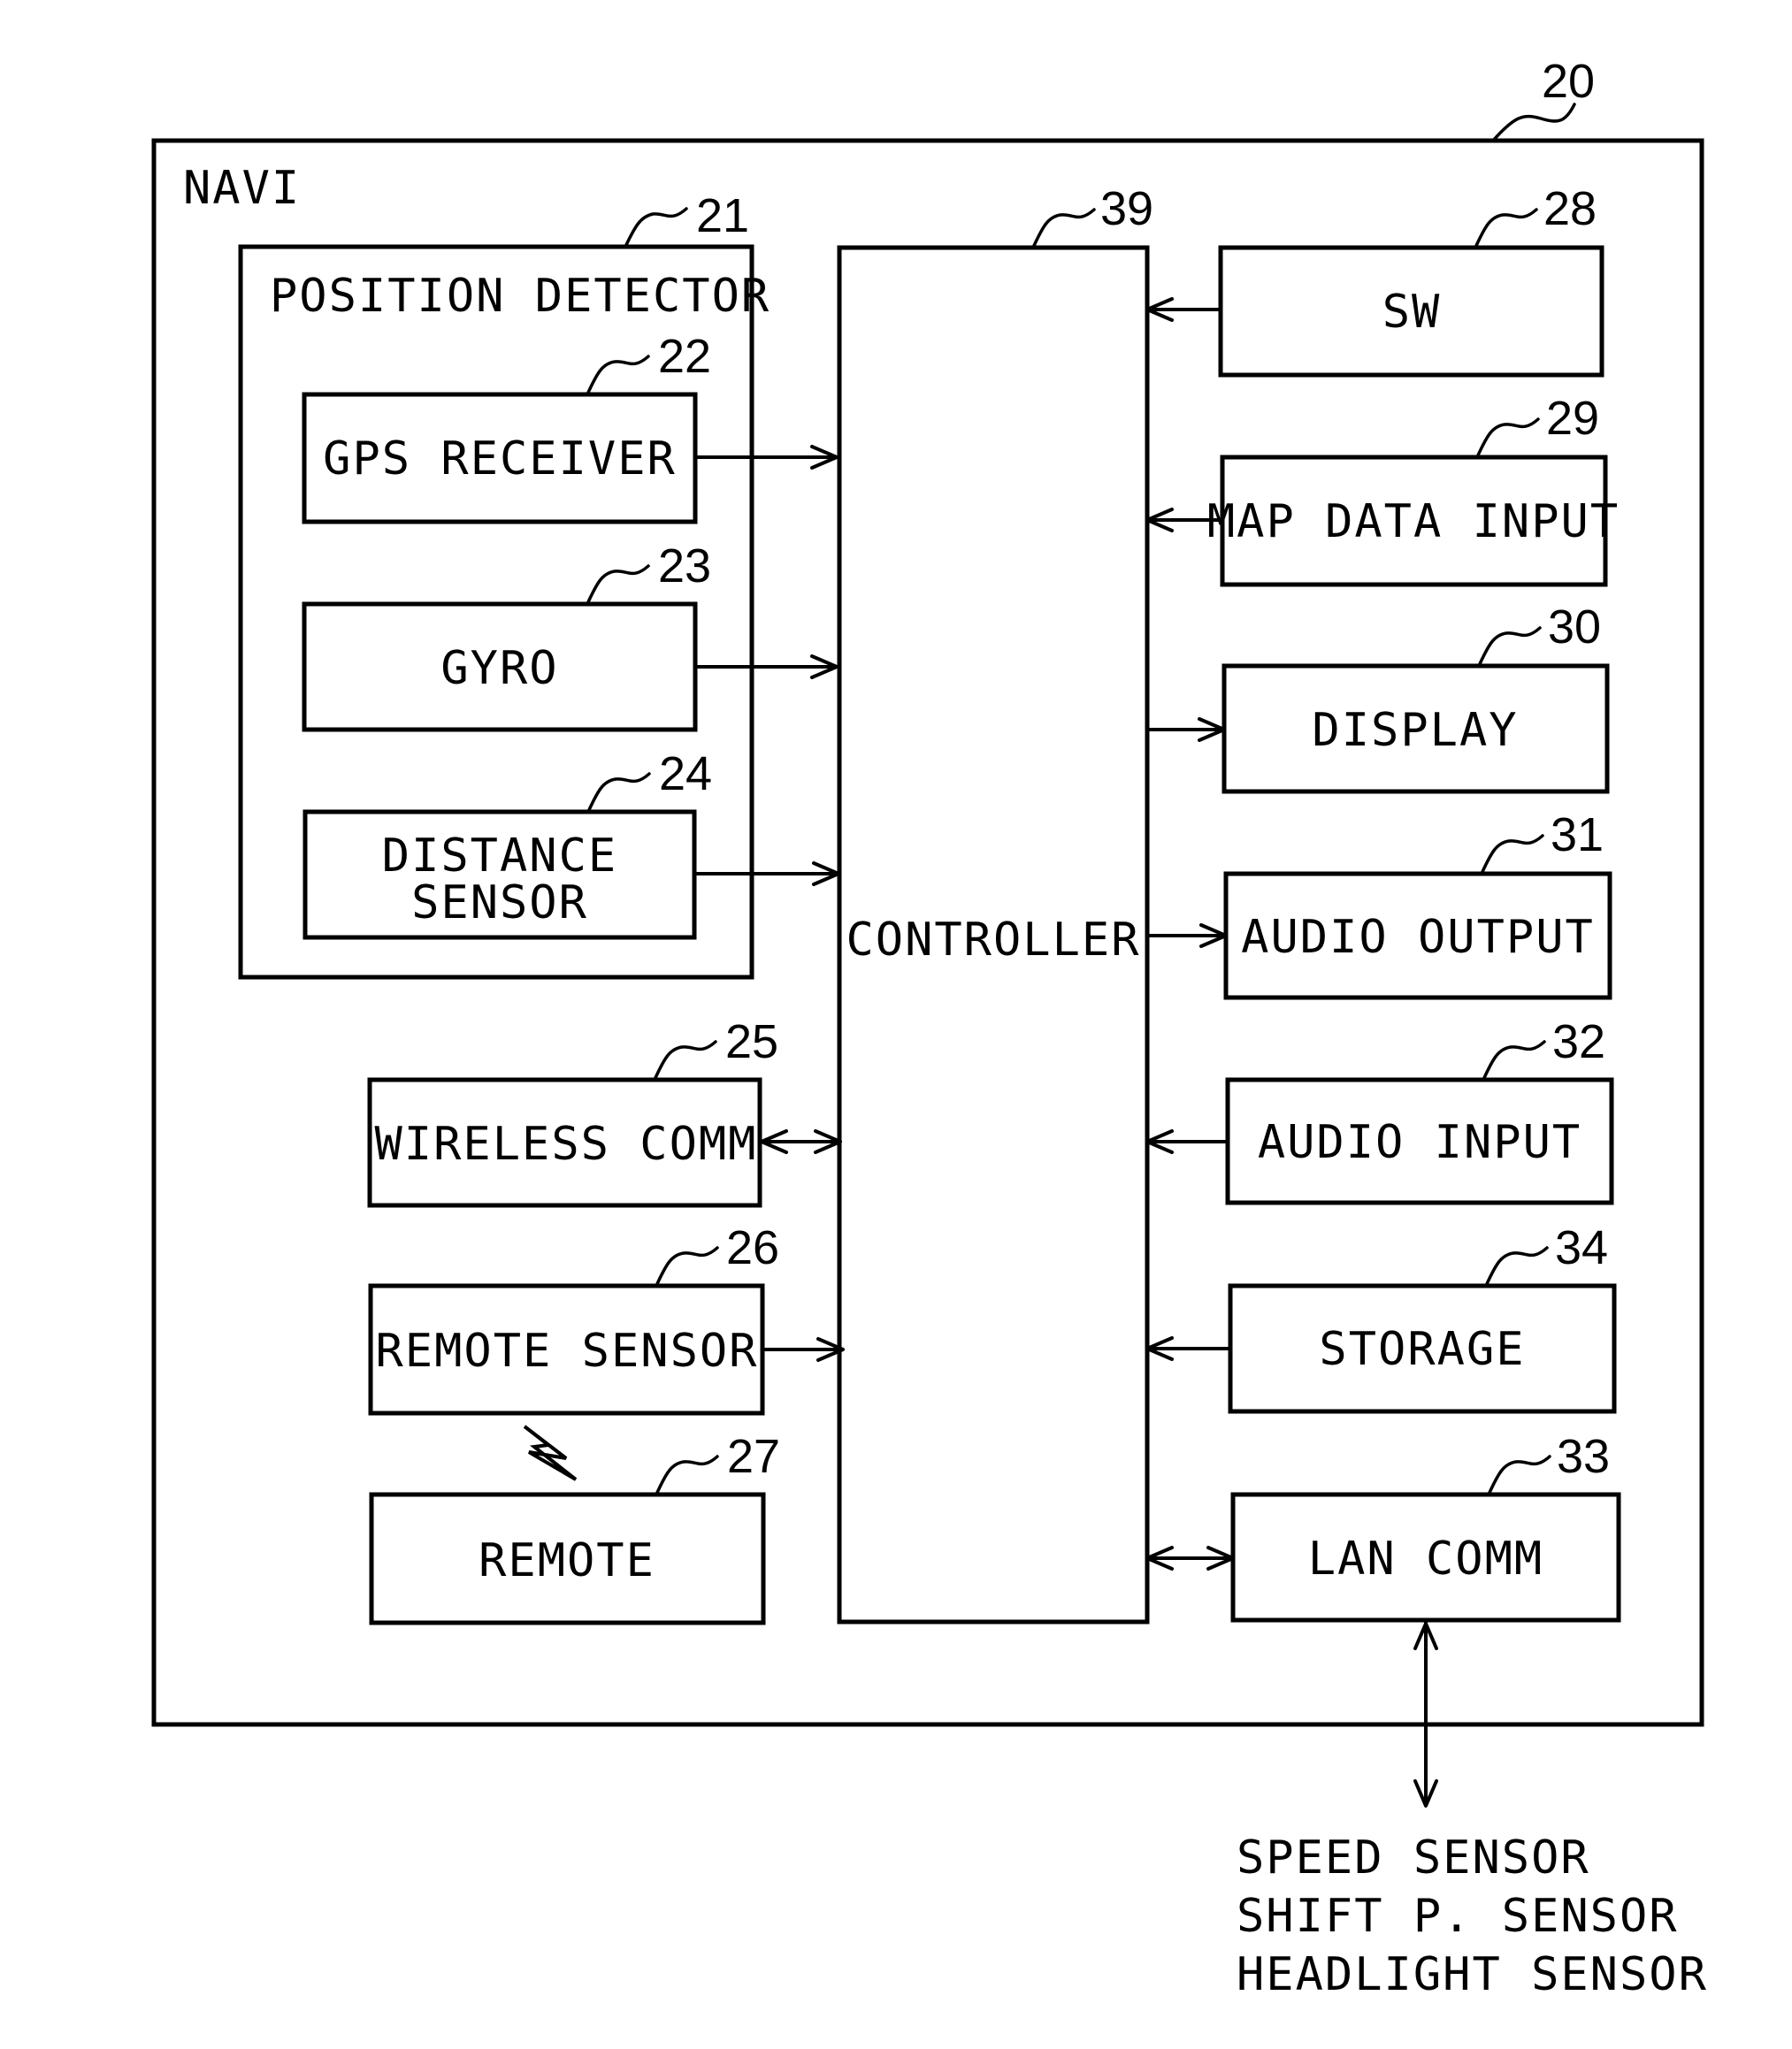 This screenshot has height=2049, width=1792. What do you see at coordinates (1422, 1349) in the screenshot?
I see `storage-label: STORAGE` at bounding box center [1422, 1349].